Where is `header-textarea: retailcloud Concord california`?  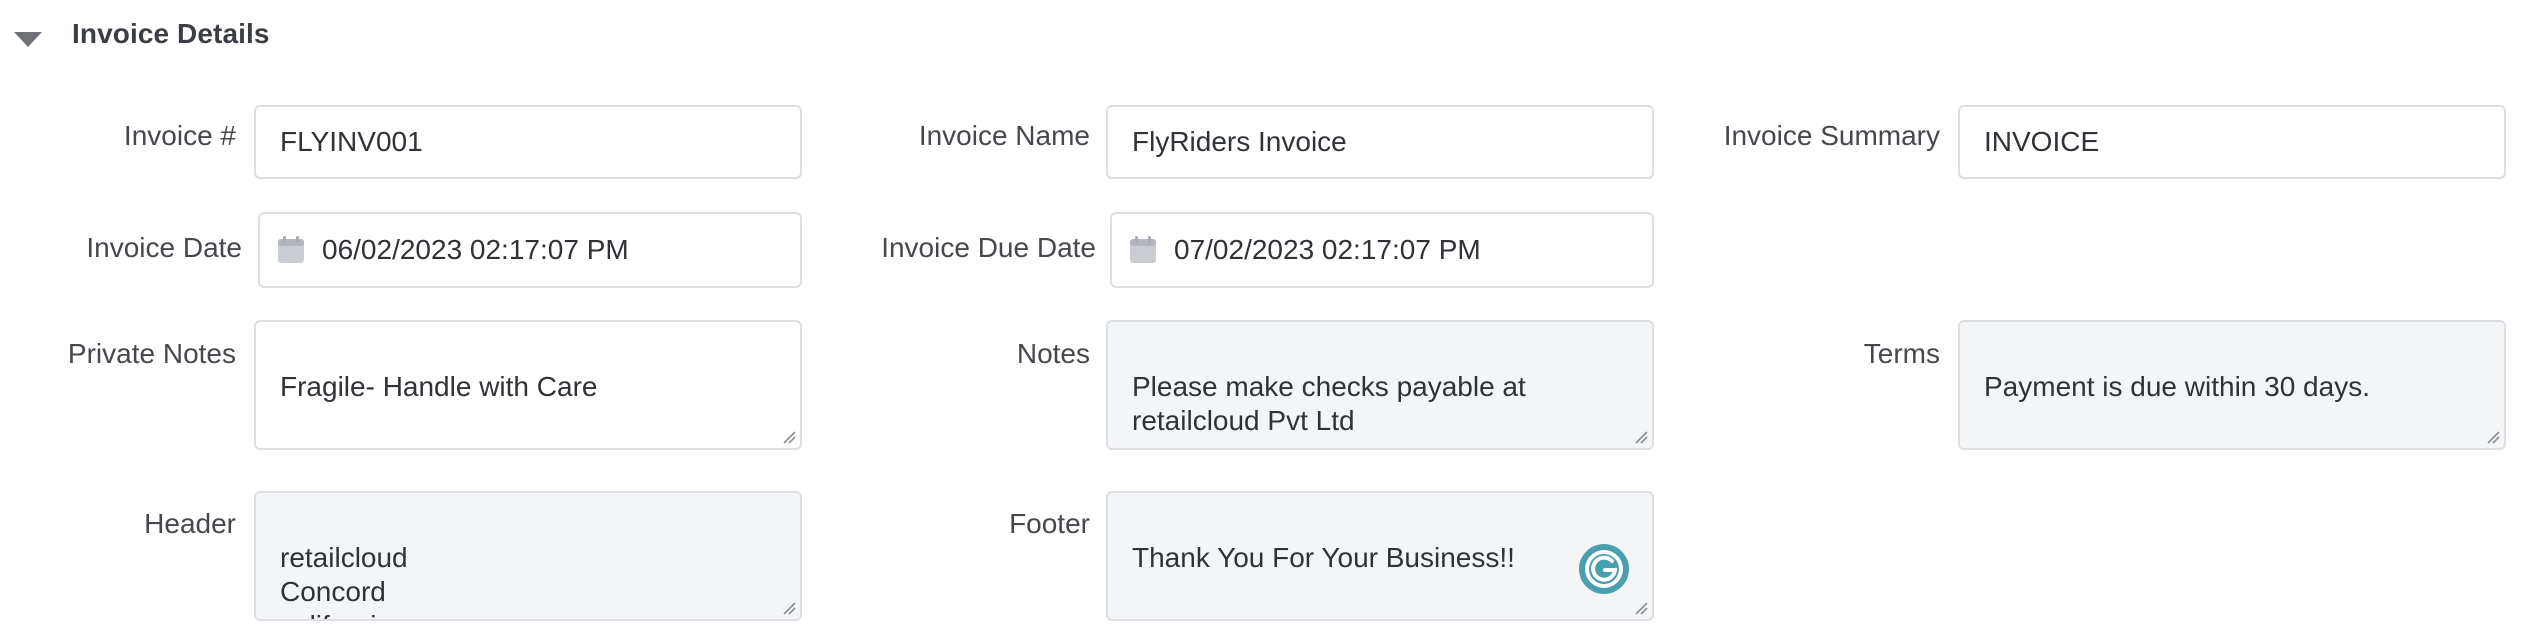
header-textarea: retailcloud Concord california is located at coordinates (528, 556).